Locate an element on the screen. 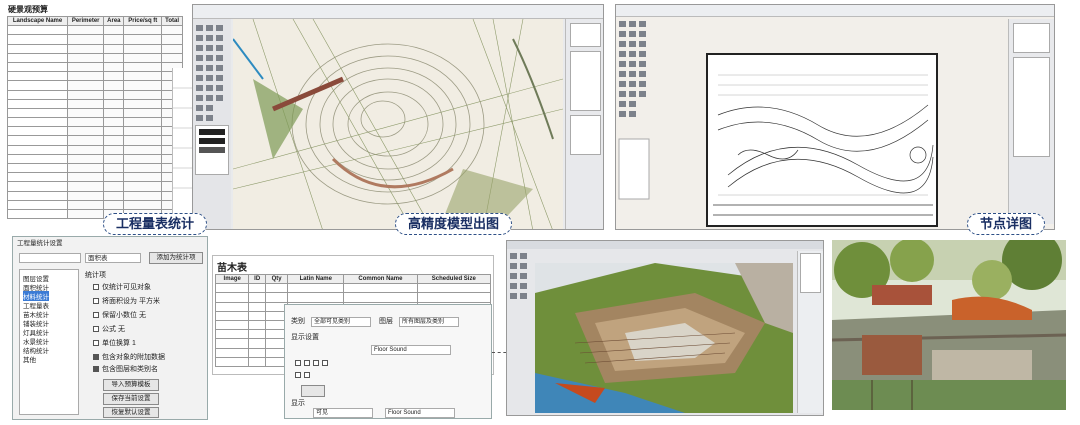 The height and width of the screenshot is (425, 1080). 3d-model-window is located at coordinates (665, 328).